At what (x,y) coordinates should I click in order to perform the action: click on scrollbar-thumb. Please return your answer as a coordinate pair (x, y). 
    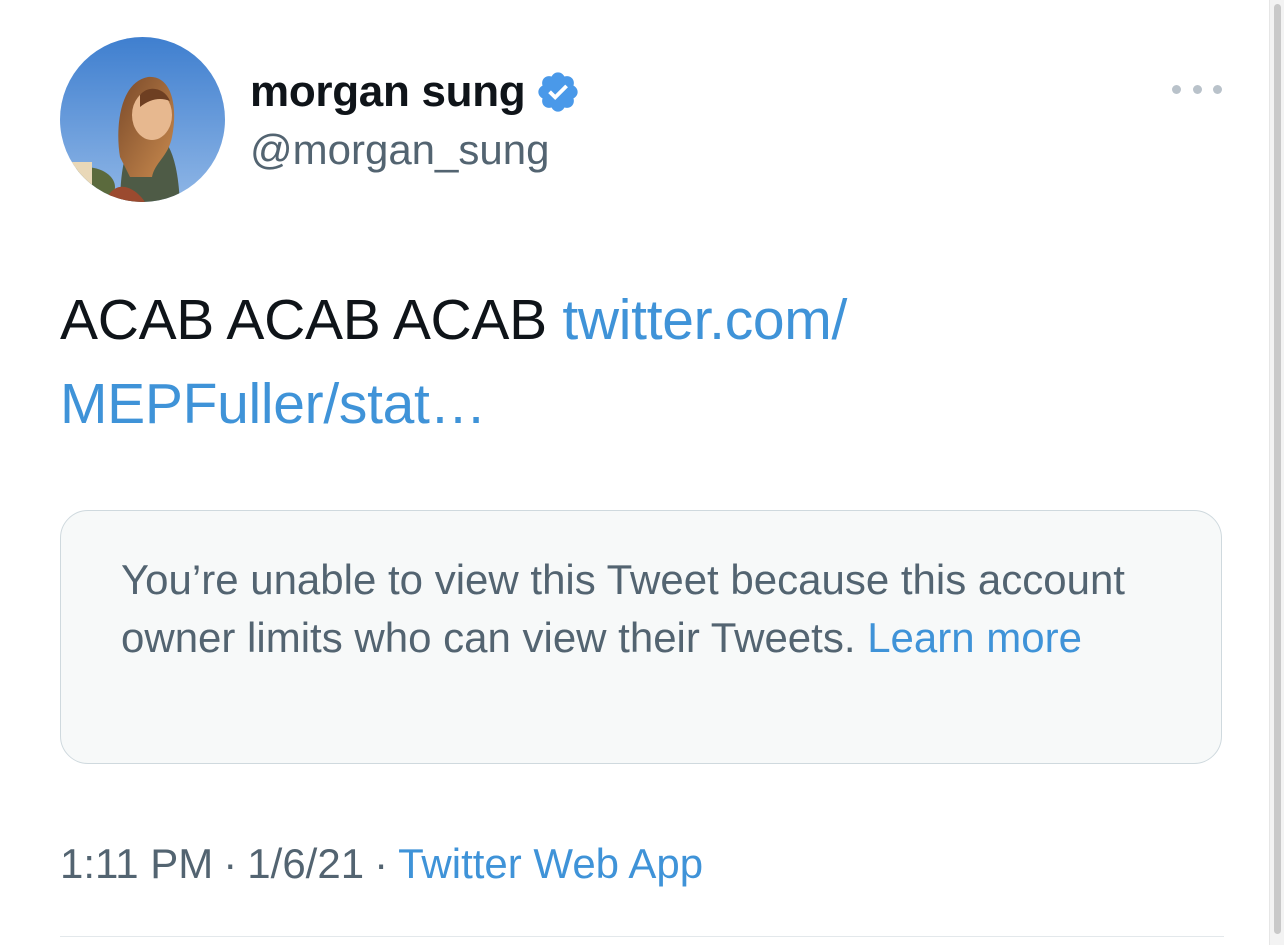
    Looking at the image, I should click on (1277, 469).